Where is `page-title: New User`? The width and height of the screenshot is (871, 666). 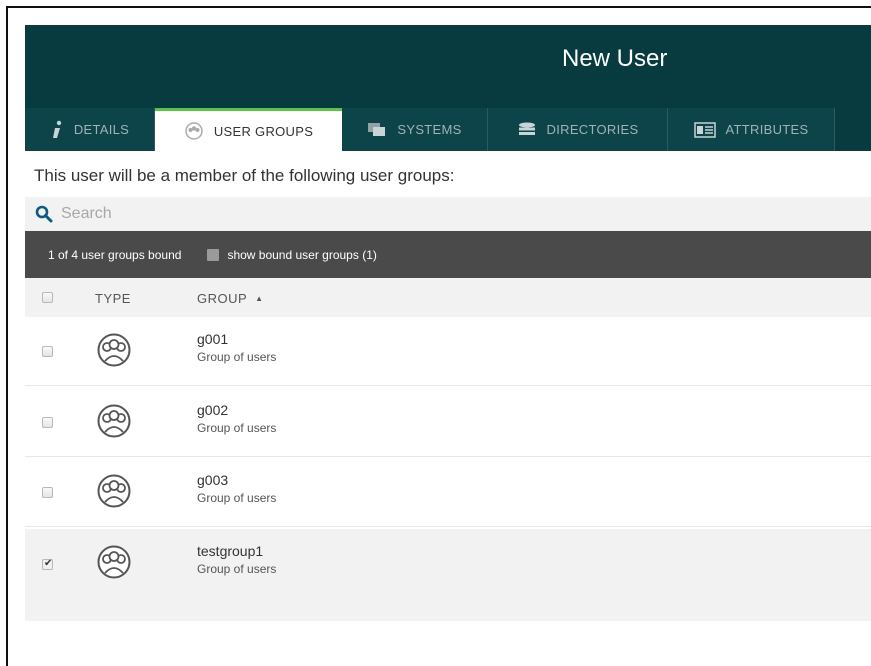
page-title: New User is located at coordinates (615, 58).